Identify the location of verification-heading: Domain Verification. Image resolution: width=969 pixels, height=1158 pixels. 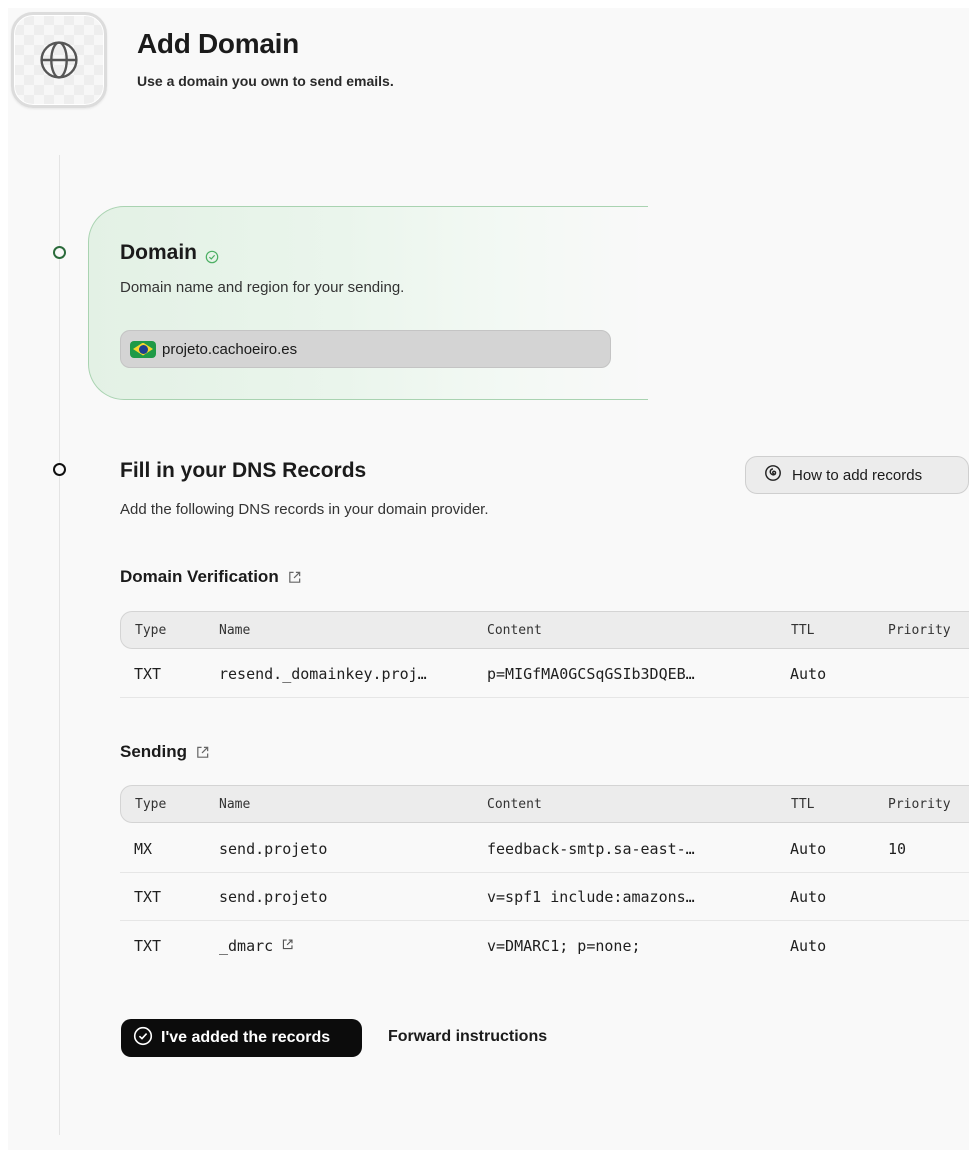
(211, 577).